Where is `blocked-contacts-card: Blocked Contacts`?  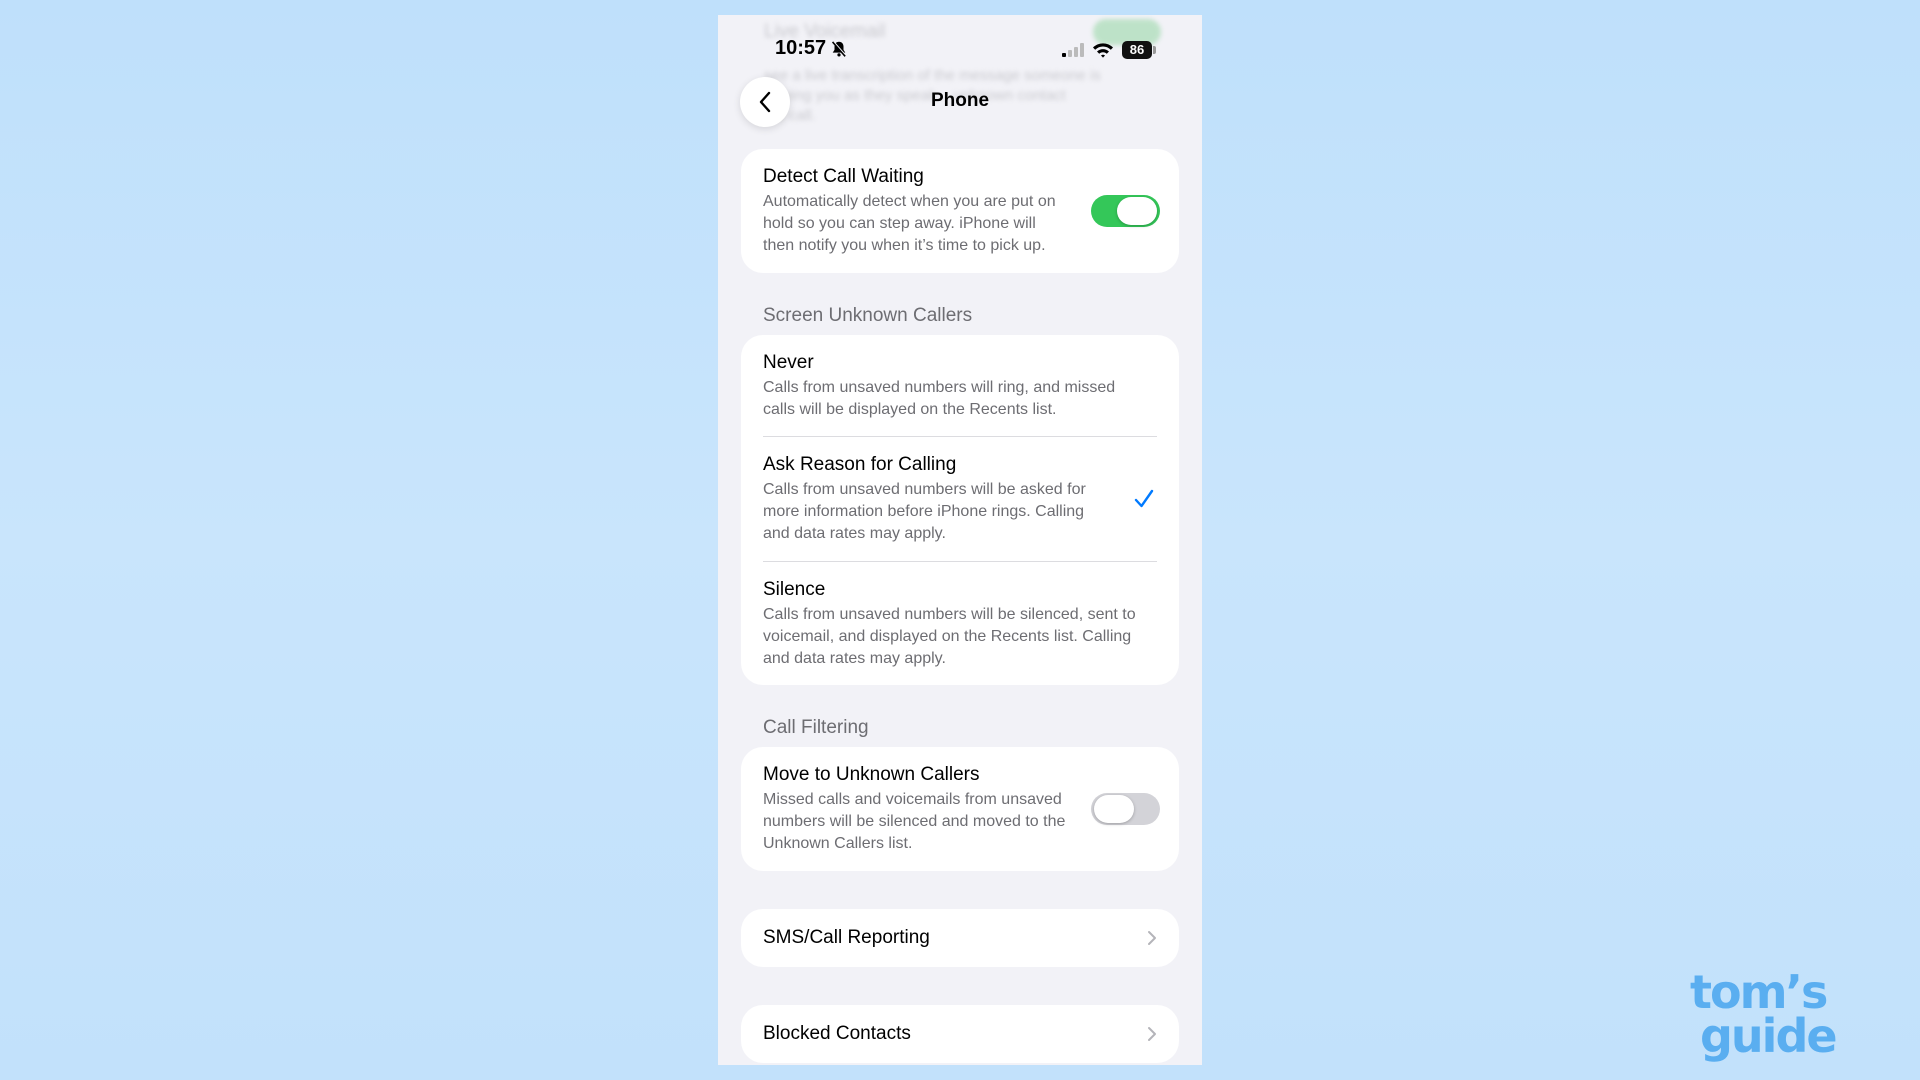 blocked-contacts-card: Blocked Contacts is located at coordinates (960, 1034).